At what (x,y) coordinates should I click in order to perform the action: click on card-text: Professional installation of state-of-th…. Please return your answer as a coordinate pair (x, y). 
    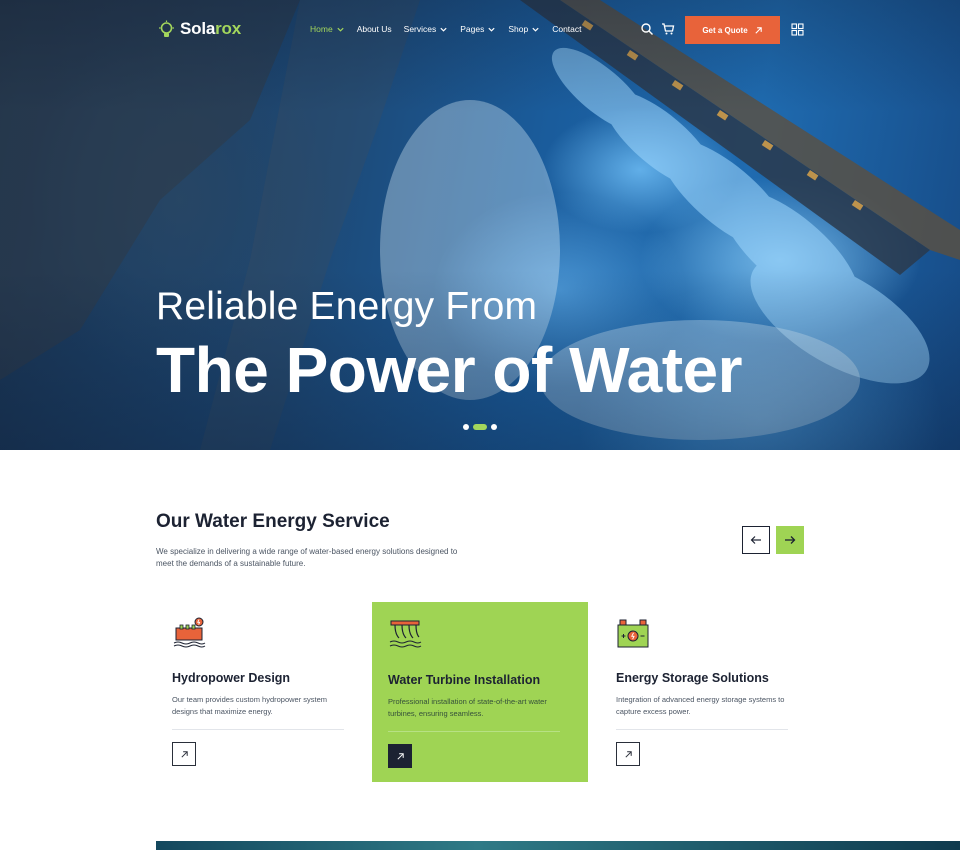
    Looking at the image, I should click on (467, 707).